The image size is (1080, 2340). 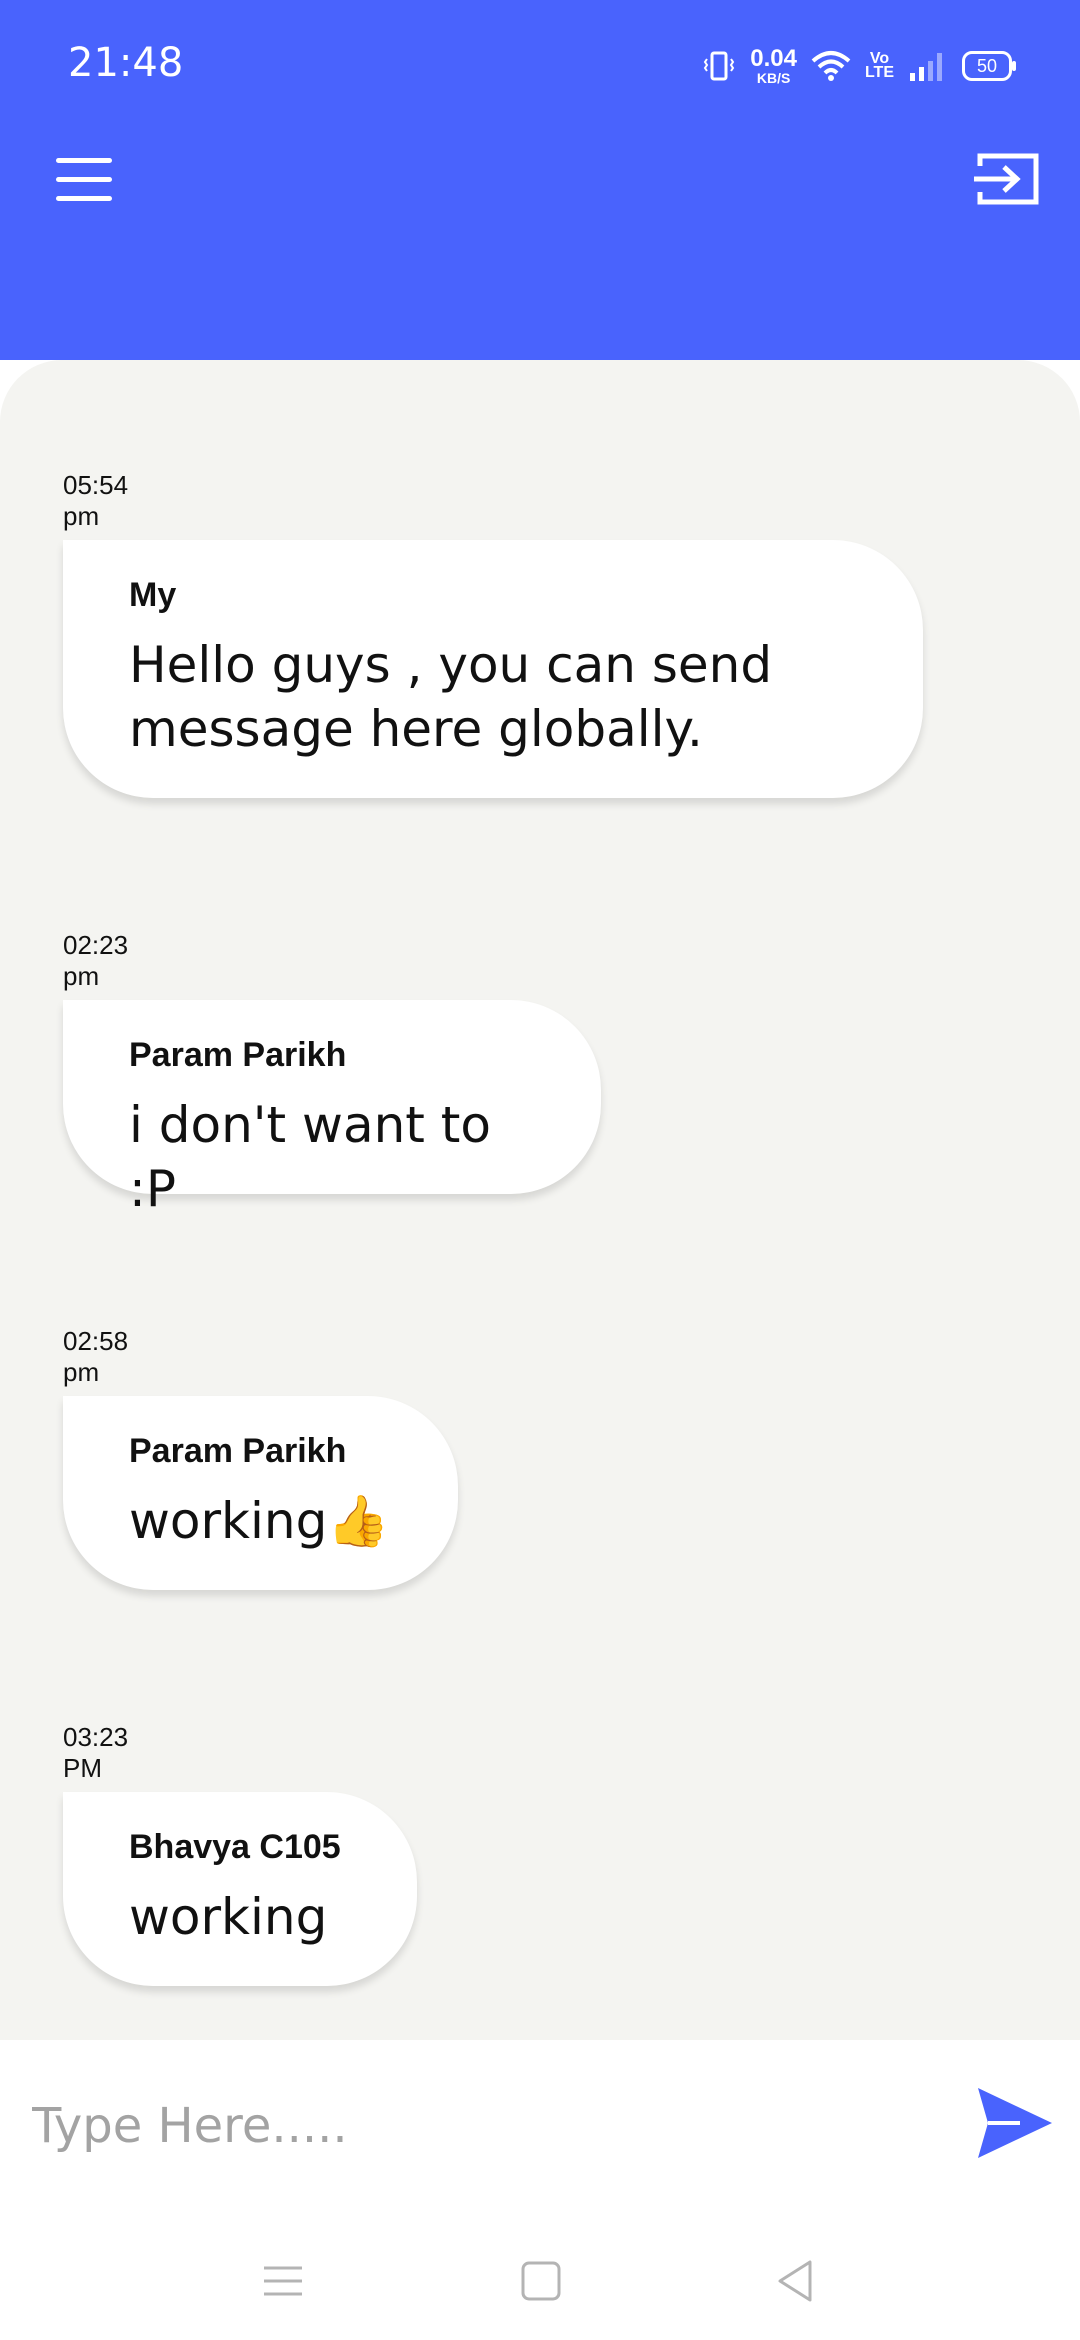 What do you see at coordinates (719, 66) in the screenshot?
I see `vibrate-icon` at bounding box center [719, 66].